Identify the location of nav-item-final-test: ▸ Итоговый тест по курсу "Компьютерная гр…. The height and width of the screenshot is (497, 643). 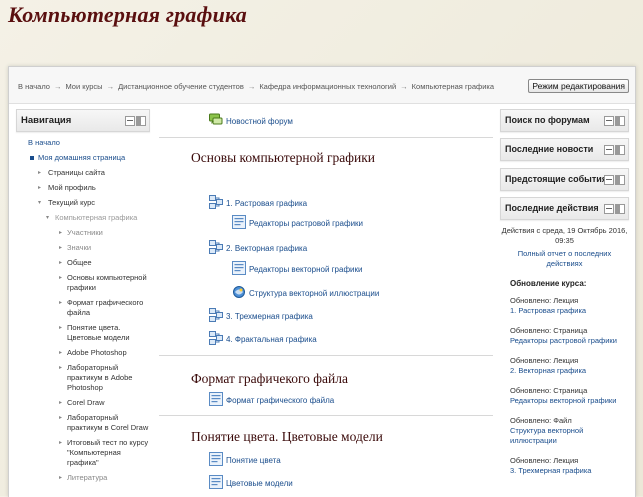
(83, 453).